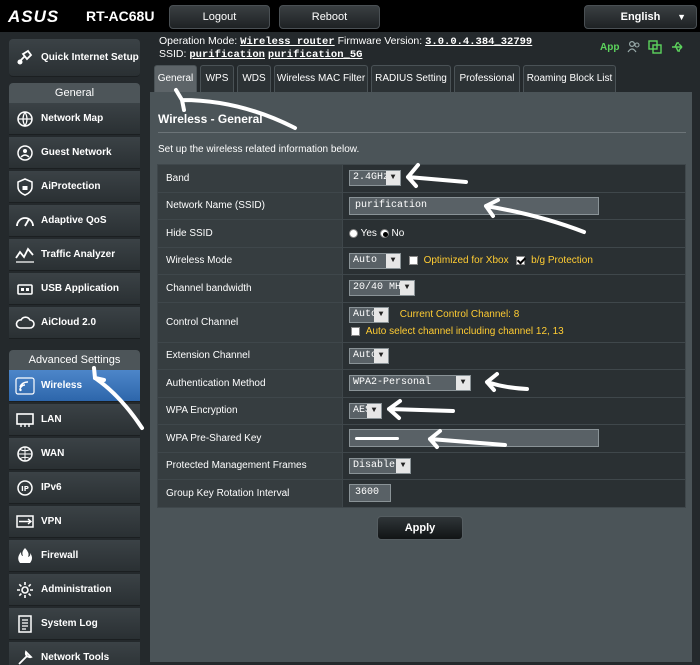 The width and height of the screenshot is (700, 665). What do you see at coordinates (74, 454) in the screenshot?
I see `sidebar-item-wan: WAN` at bounding box center [74, 454].